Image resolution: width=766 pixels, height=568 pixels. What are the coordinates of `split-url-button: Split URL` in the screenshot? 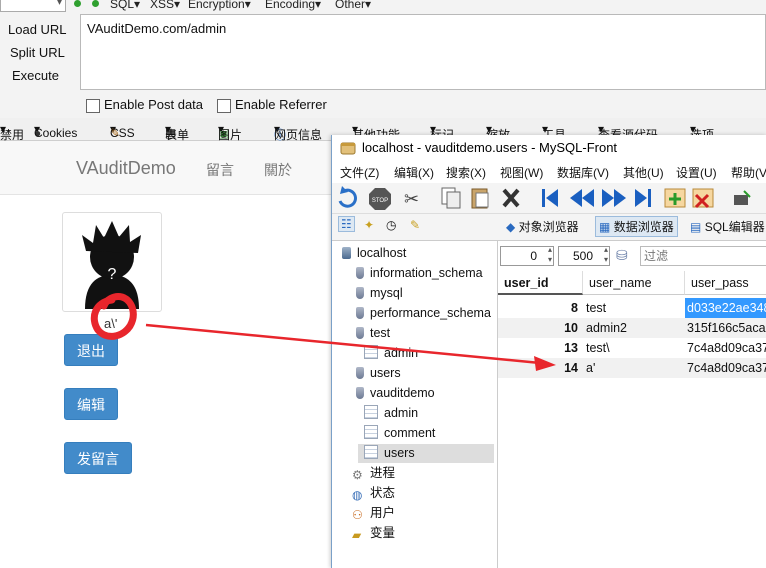 It's located at (37, 52).